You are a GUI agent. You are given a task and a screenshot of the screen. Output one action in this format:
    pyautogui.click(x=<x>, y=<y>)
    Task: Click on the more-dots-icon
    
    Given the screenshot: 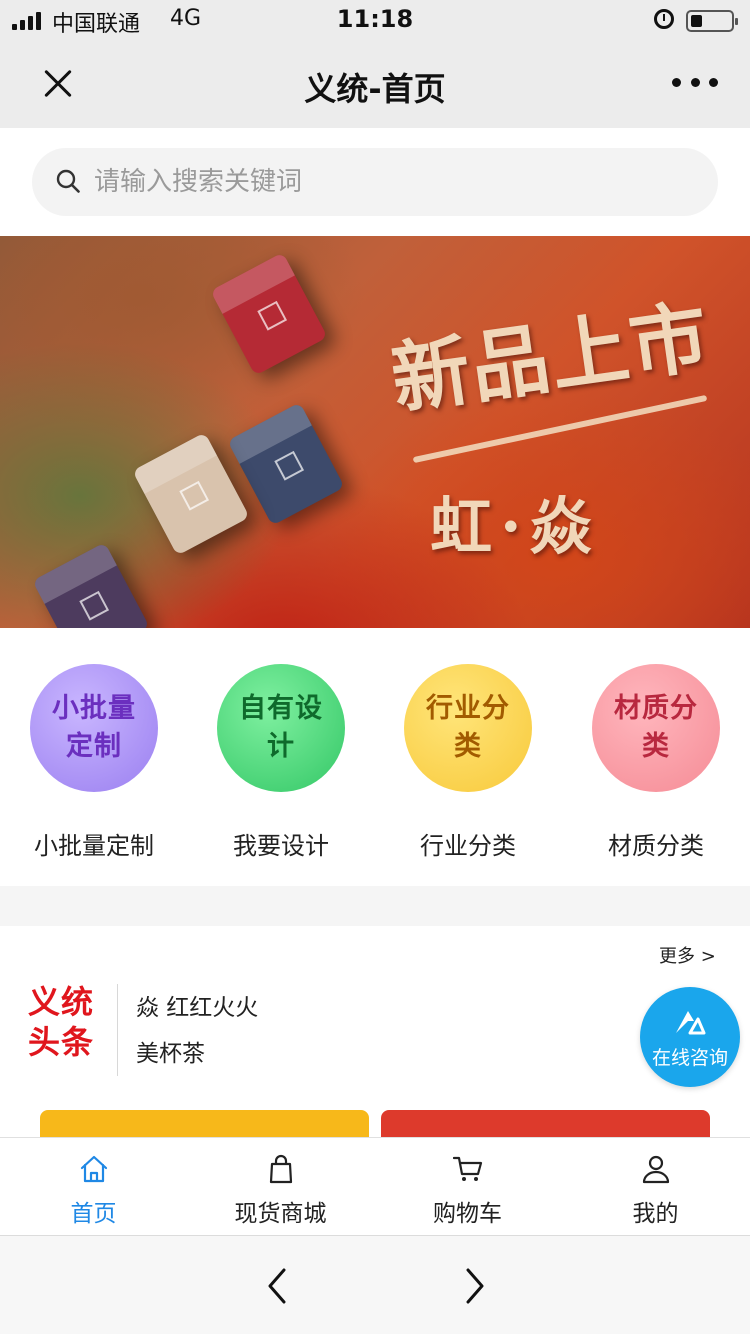 What is the action you would take?
    pyautogui.click(x=695, y=84)
    